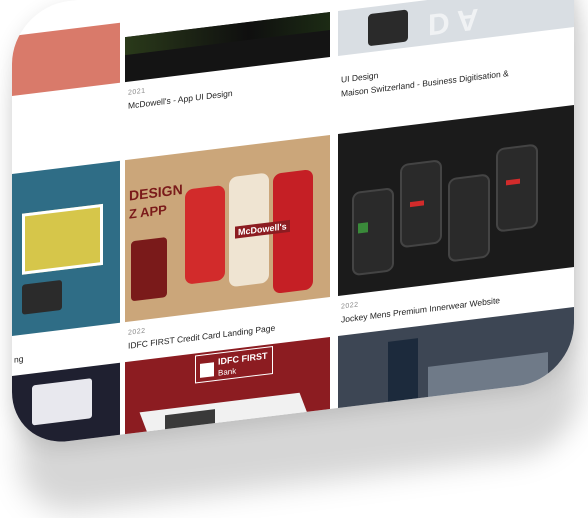 This screenshot has height=518, width=588. I want to click on project-thumb-dark, so click(227, 47).